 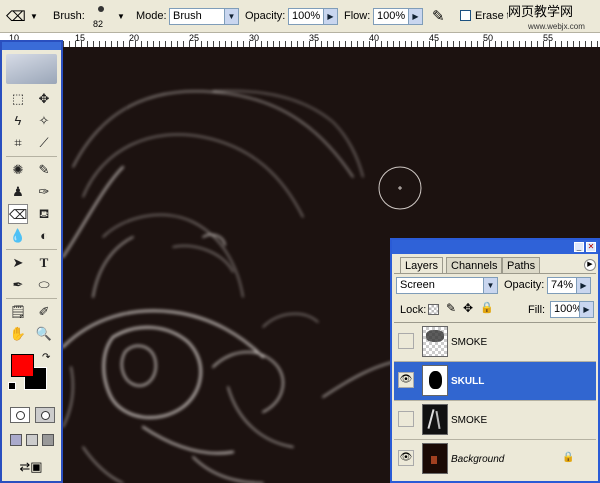 I want to click on watermark-text: 网页教学网, so click(x=541, y=12).